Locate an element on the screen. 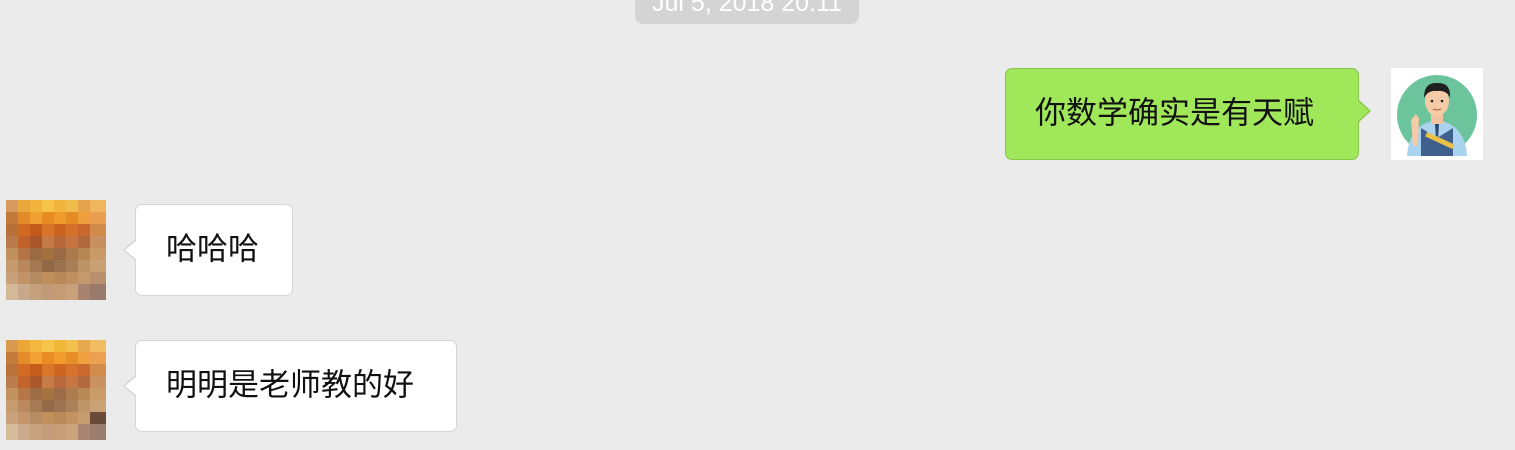 The width and height of the screenshot is (1515, 450). incoming-message-bubble: 明明是老师教的好 is located at coordinates (290, 386).